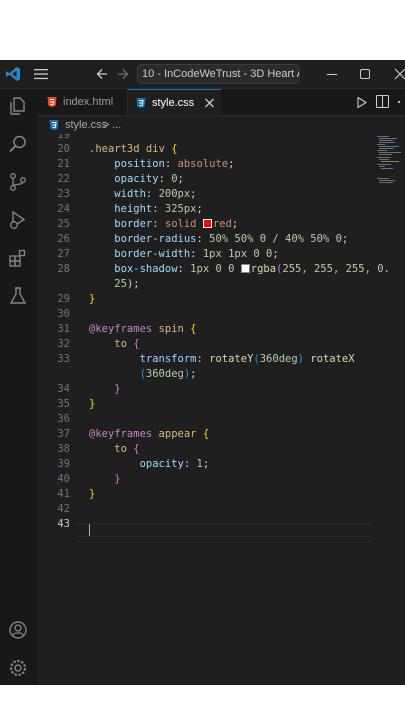  Describe the element at coordinates (382, 101) in the screenshot. I see `split-editor-icon` at that location.